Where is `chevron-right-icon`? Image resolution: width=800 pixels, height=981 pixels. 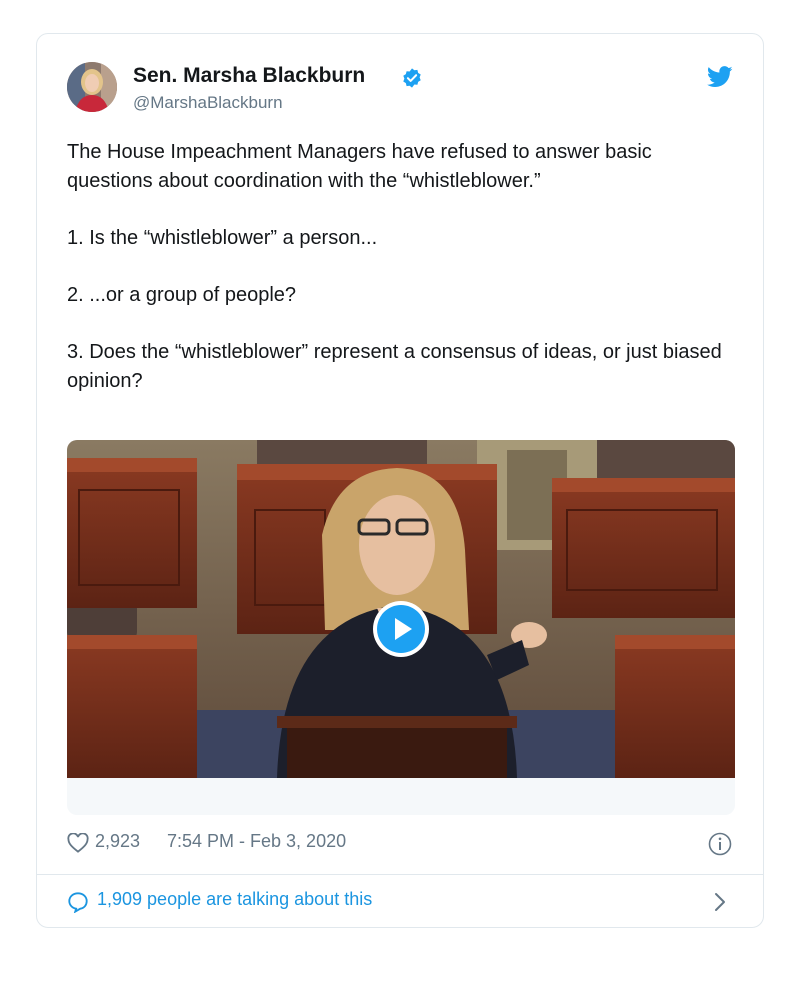
chevron-right-icon is located at coordinates (720, 902).